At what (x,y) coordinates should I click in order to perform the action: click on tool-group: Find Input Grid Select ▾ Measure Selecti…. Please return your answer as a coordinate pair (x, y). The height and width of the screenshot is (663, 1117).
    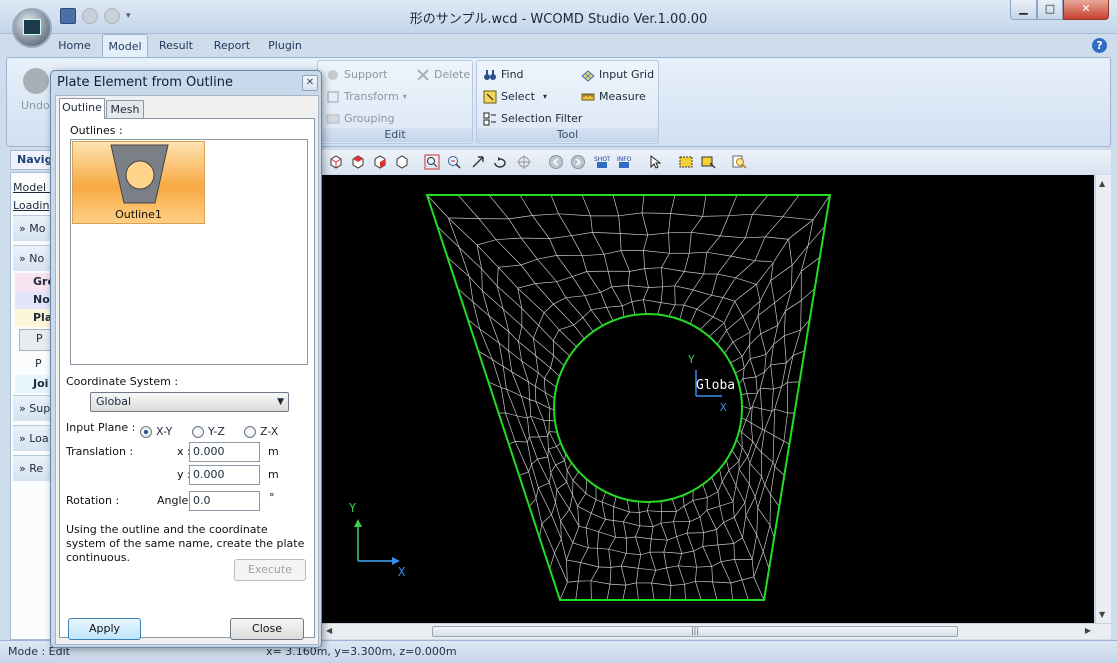
    Looking at the image, I should click on (567, 102).